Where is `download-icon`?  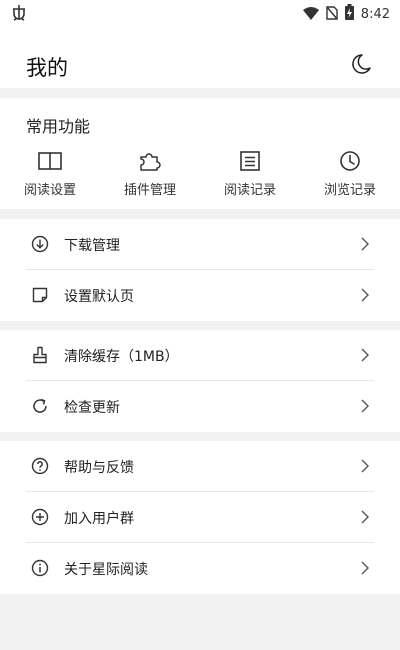
download-icon is located at coordinates (40, 244).